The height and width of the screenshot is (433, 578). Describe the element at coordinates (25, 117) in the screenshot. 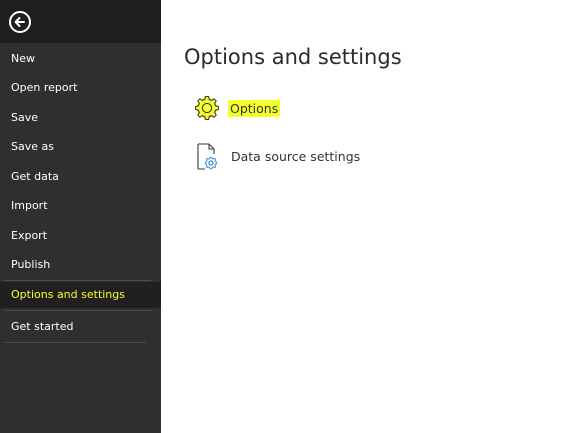

I see `menu-item-label: Save` at that location.